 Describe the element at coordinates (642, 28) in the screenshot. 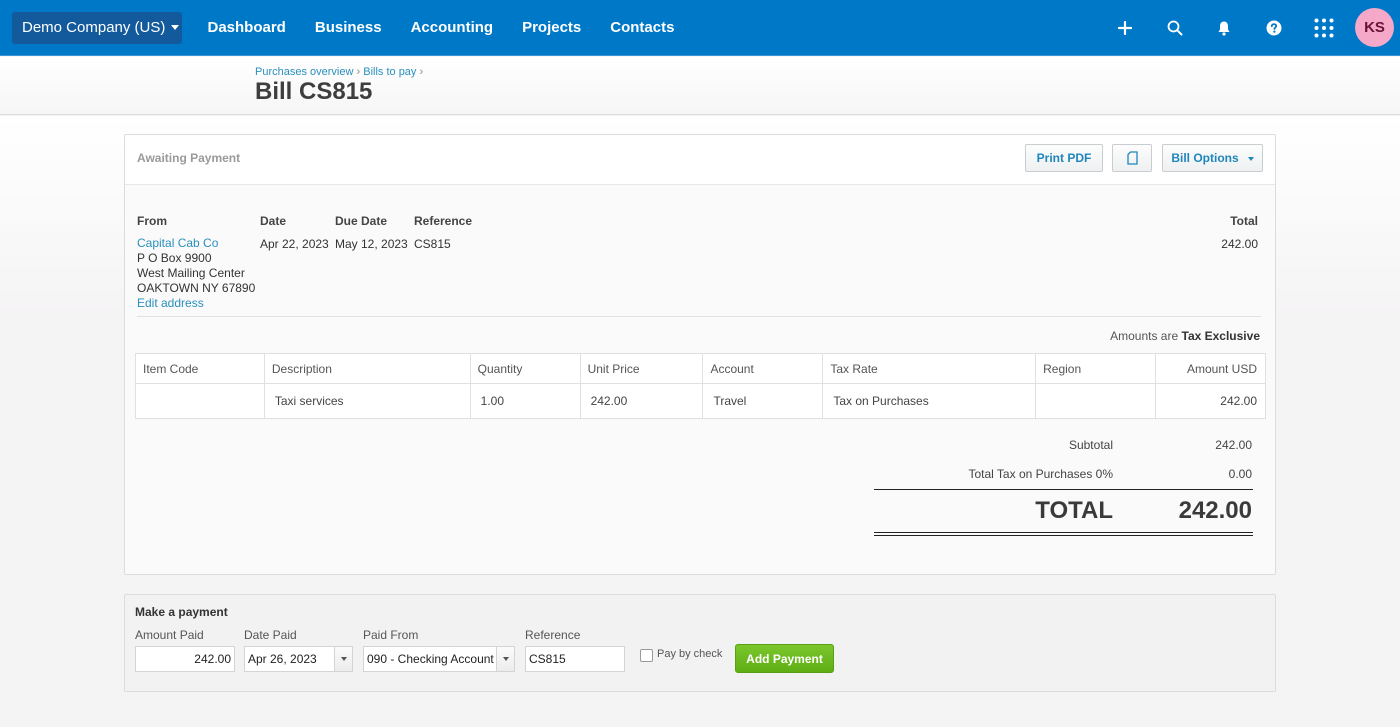

I see `nav-contacts: Contacts` at that location.